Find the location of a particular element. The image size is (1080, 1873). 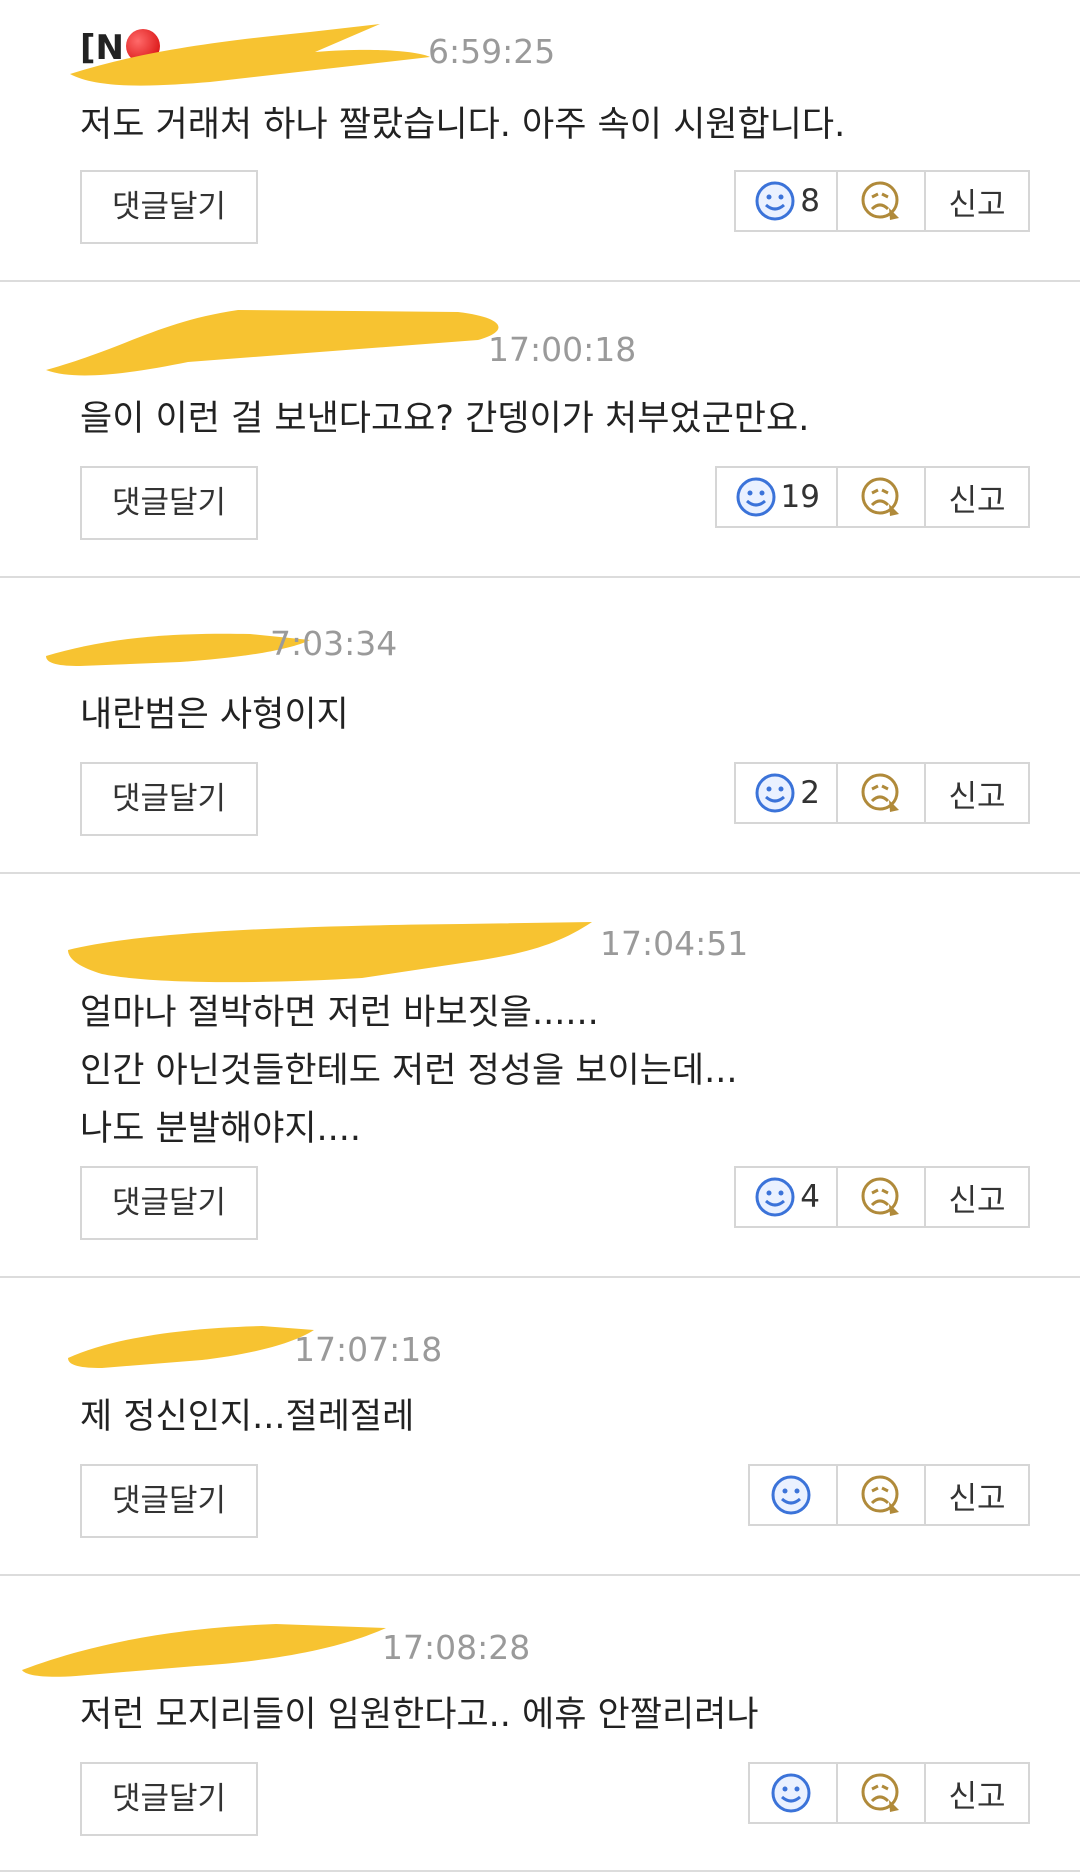

like-button: 2 is located at coordinates (787, 793).